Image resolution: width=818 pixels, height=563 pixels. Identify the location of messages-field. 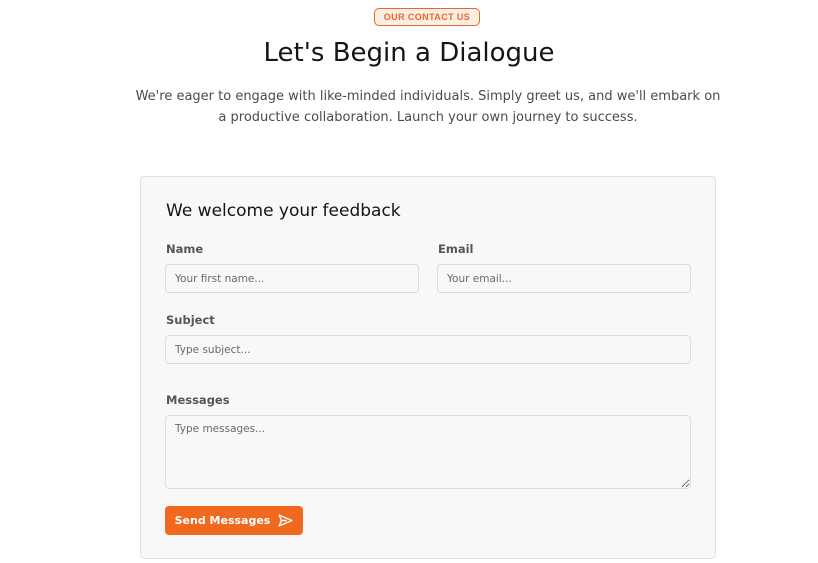
(428, 452).